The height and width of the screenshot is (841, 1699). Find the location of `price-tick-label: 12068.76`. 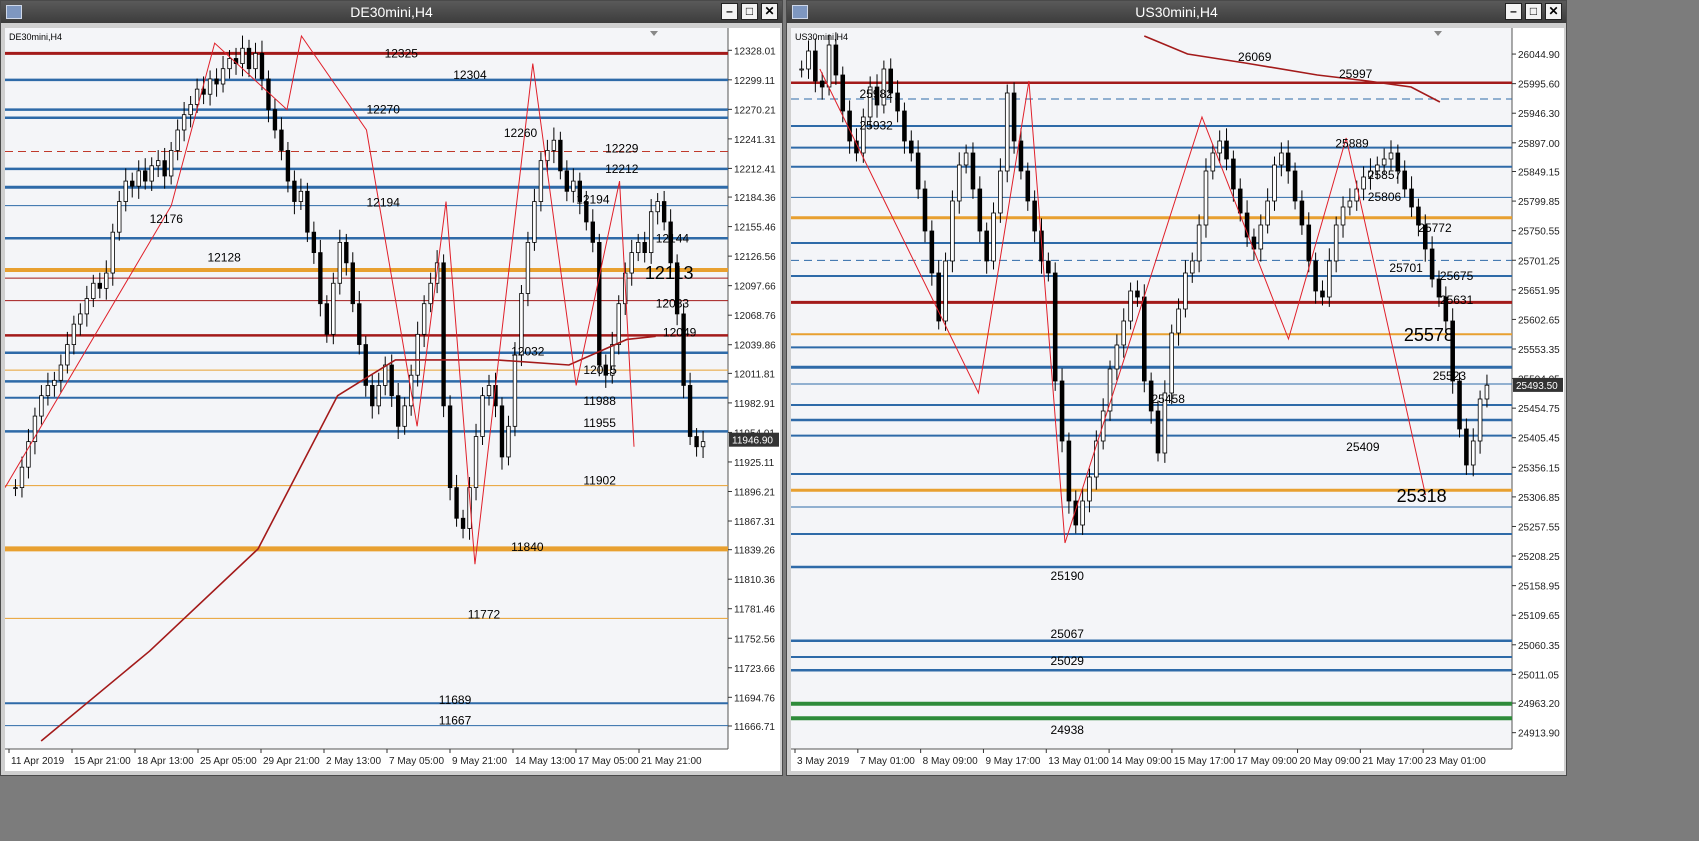

price-tick-label: 12068.76 is located at coordinates (755, 316).